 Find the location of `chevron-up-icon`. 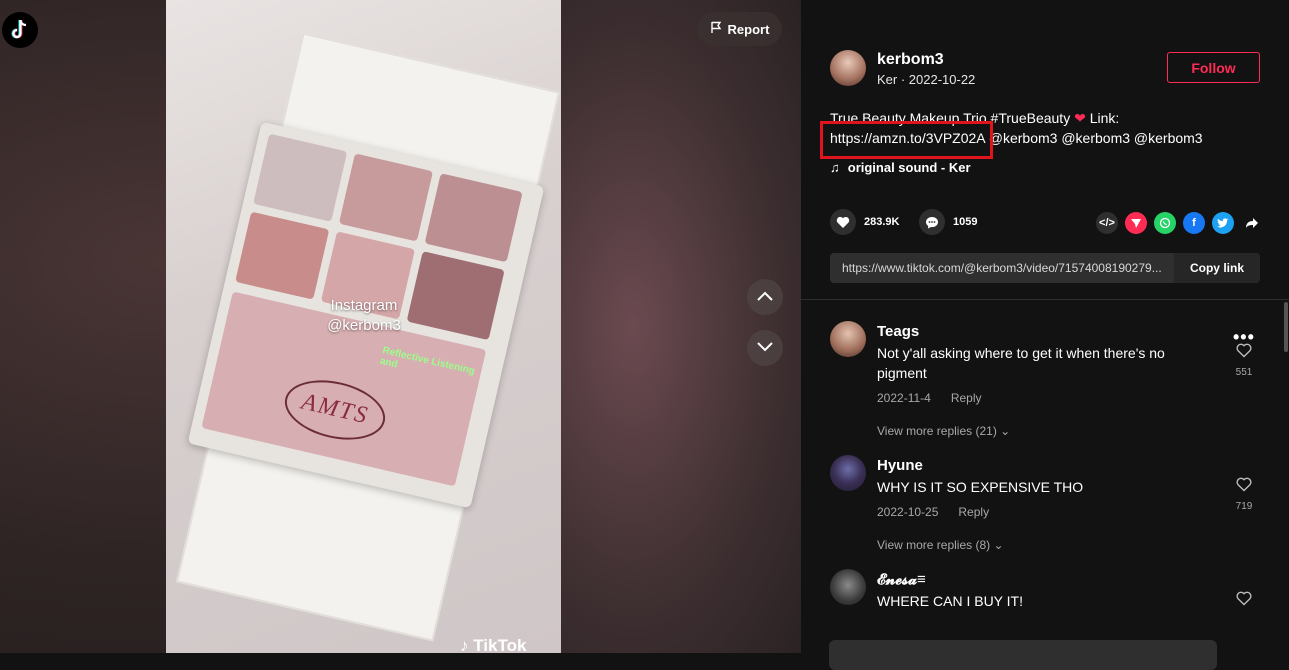

chevron-up-icon is located at coordinates (765, 297).